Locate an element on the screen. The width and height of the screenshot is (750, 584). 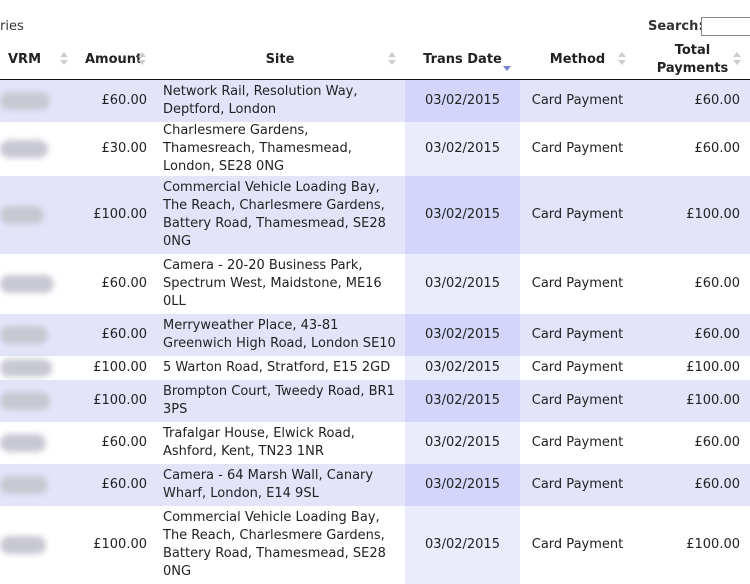
site-cell: 5 Warton Road, Stratford, E15 2GD is located at coordinates (280, 367).